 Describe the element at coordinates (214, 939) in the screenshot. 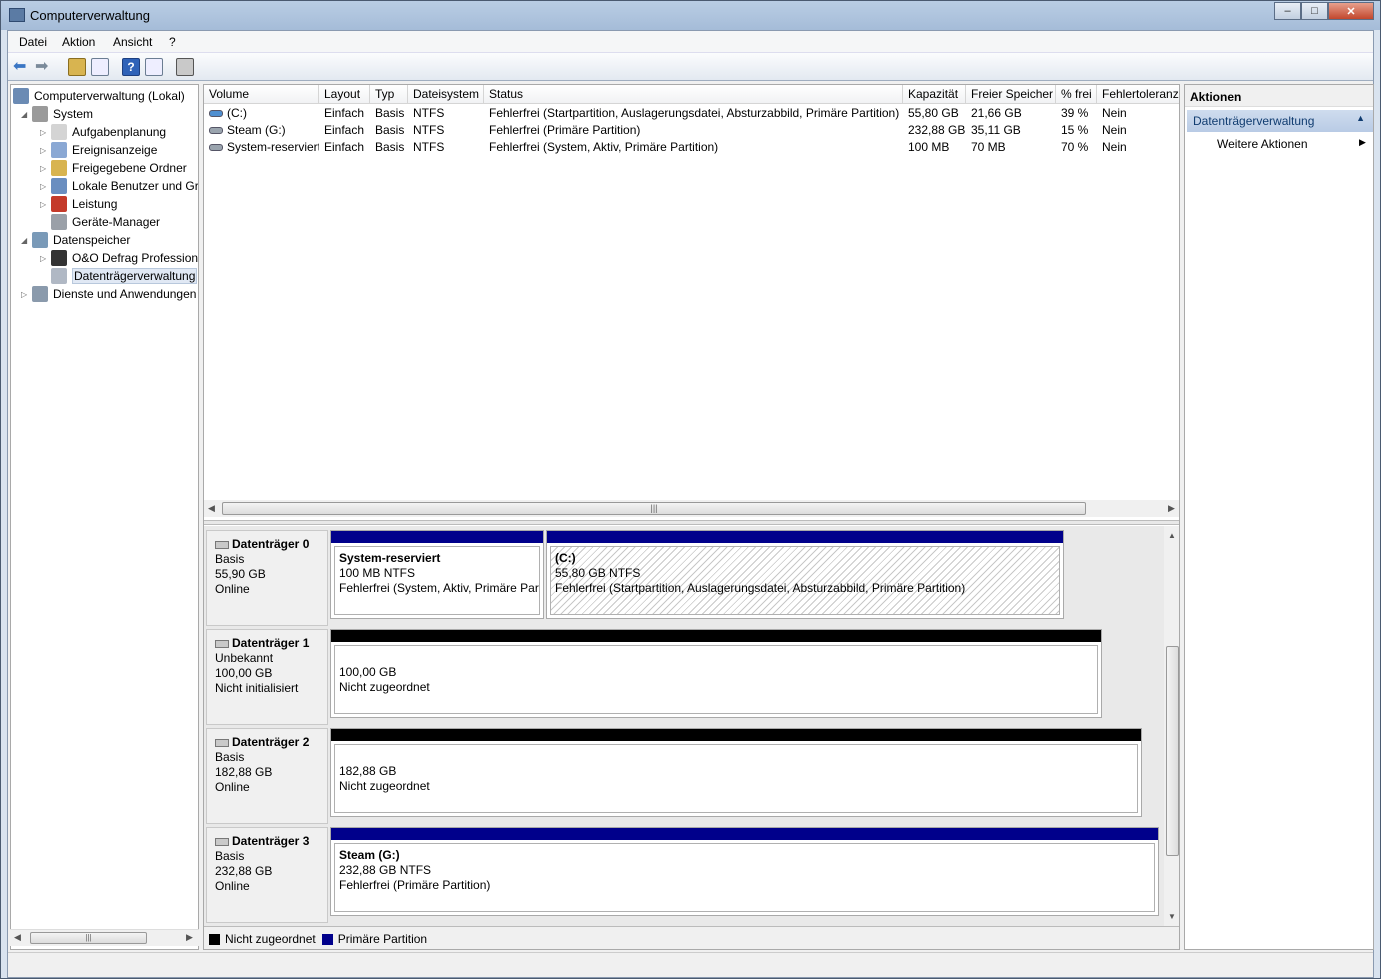

I see `legend-unallocated-swatch` at that location.